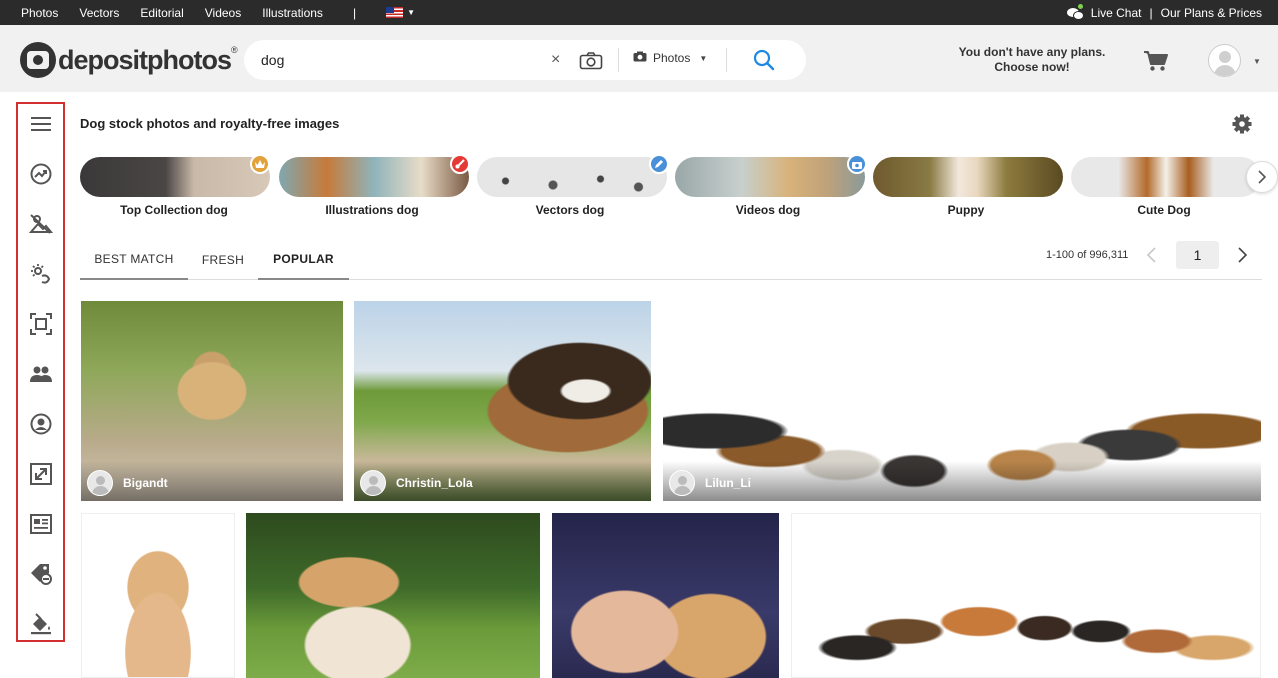 The width and height of the screenshot is (1278, 678). Describe the element at coordinates (1116, 13) in the screenshot. I see `live-chat-link: Live Chat` at that location.